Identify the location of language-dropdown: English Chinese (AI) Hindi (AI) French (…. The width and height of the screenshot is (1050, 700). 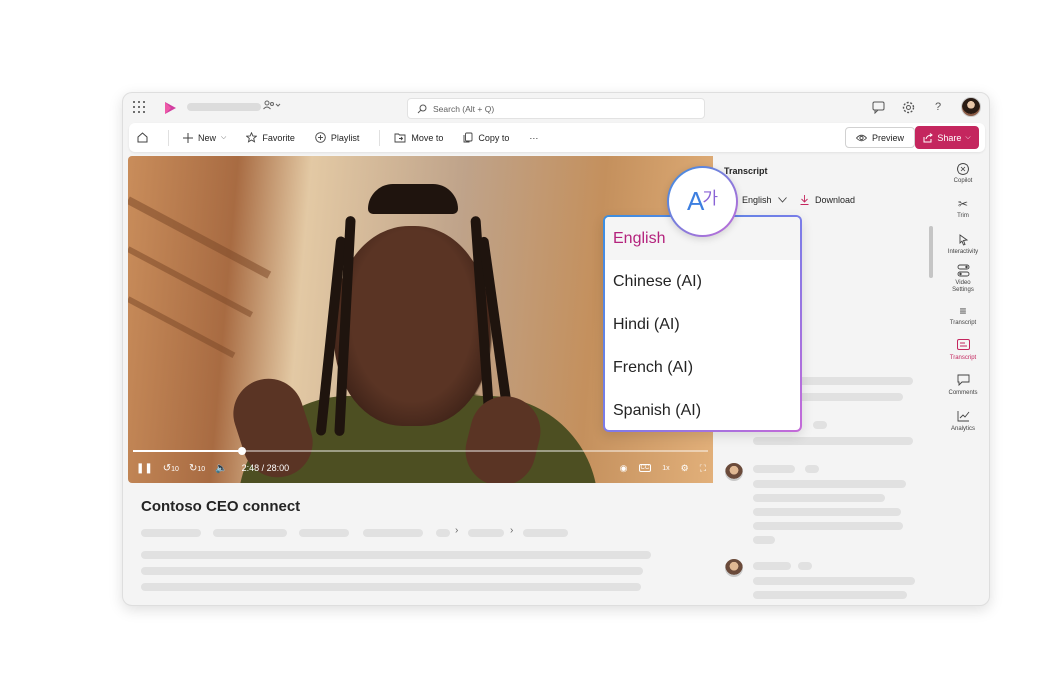
(702, 323).